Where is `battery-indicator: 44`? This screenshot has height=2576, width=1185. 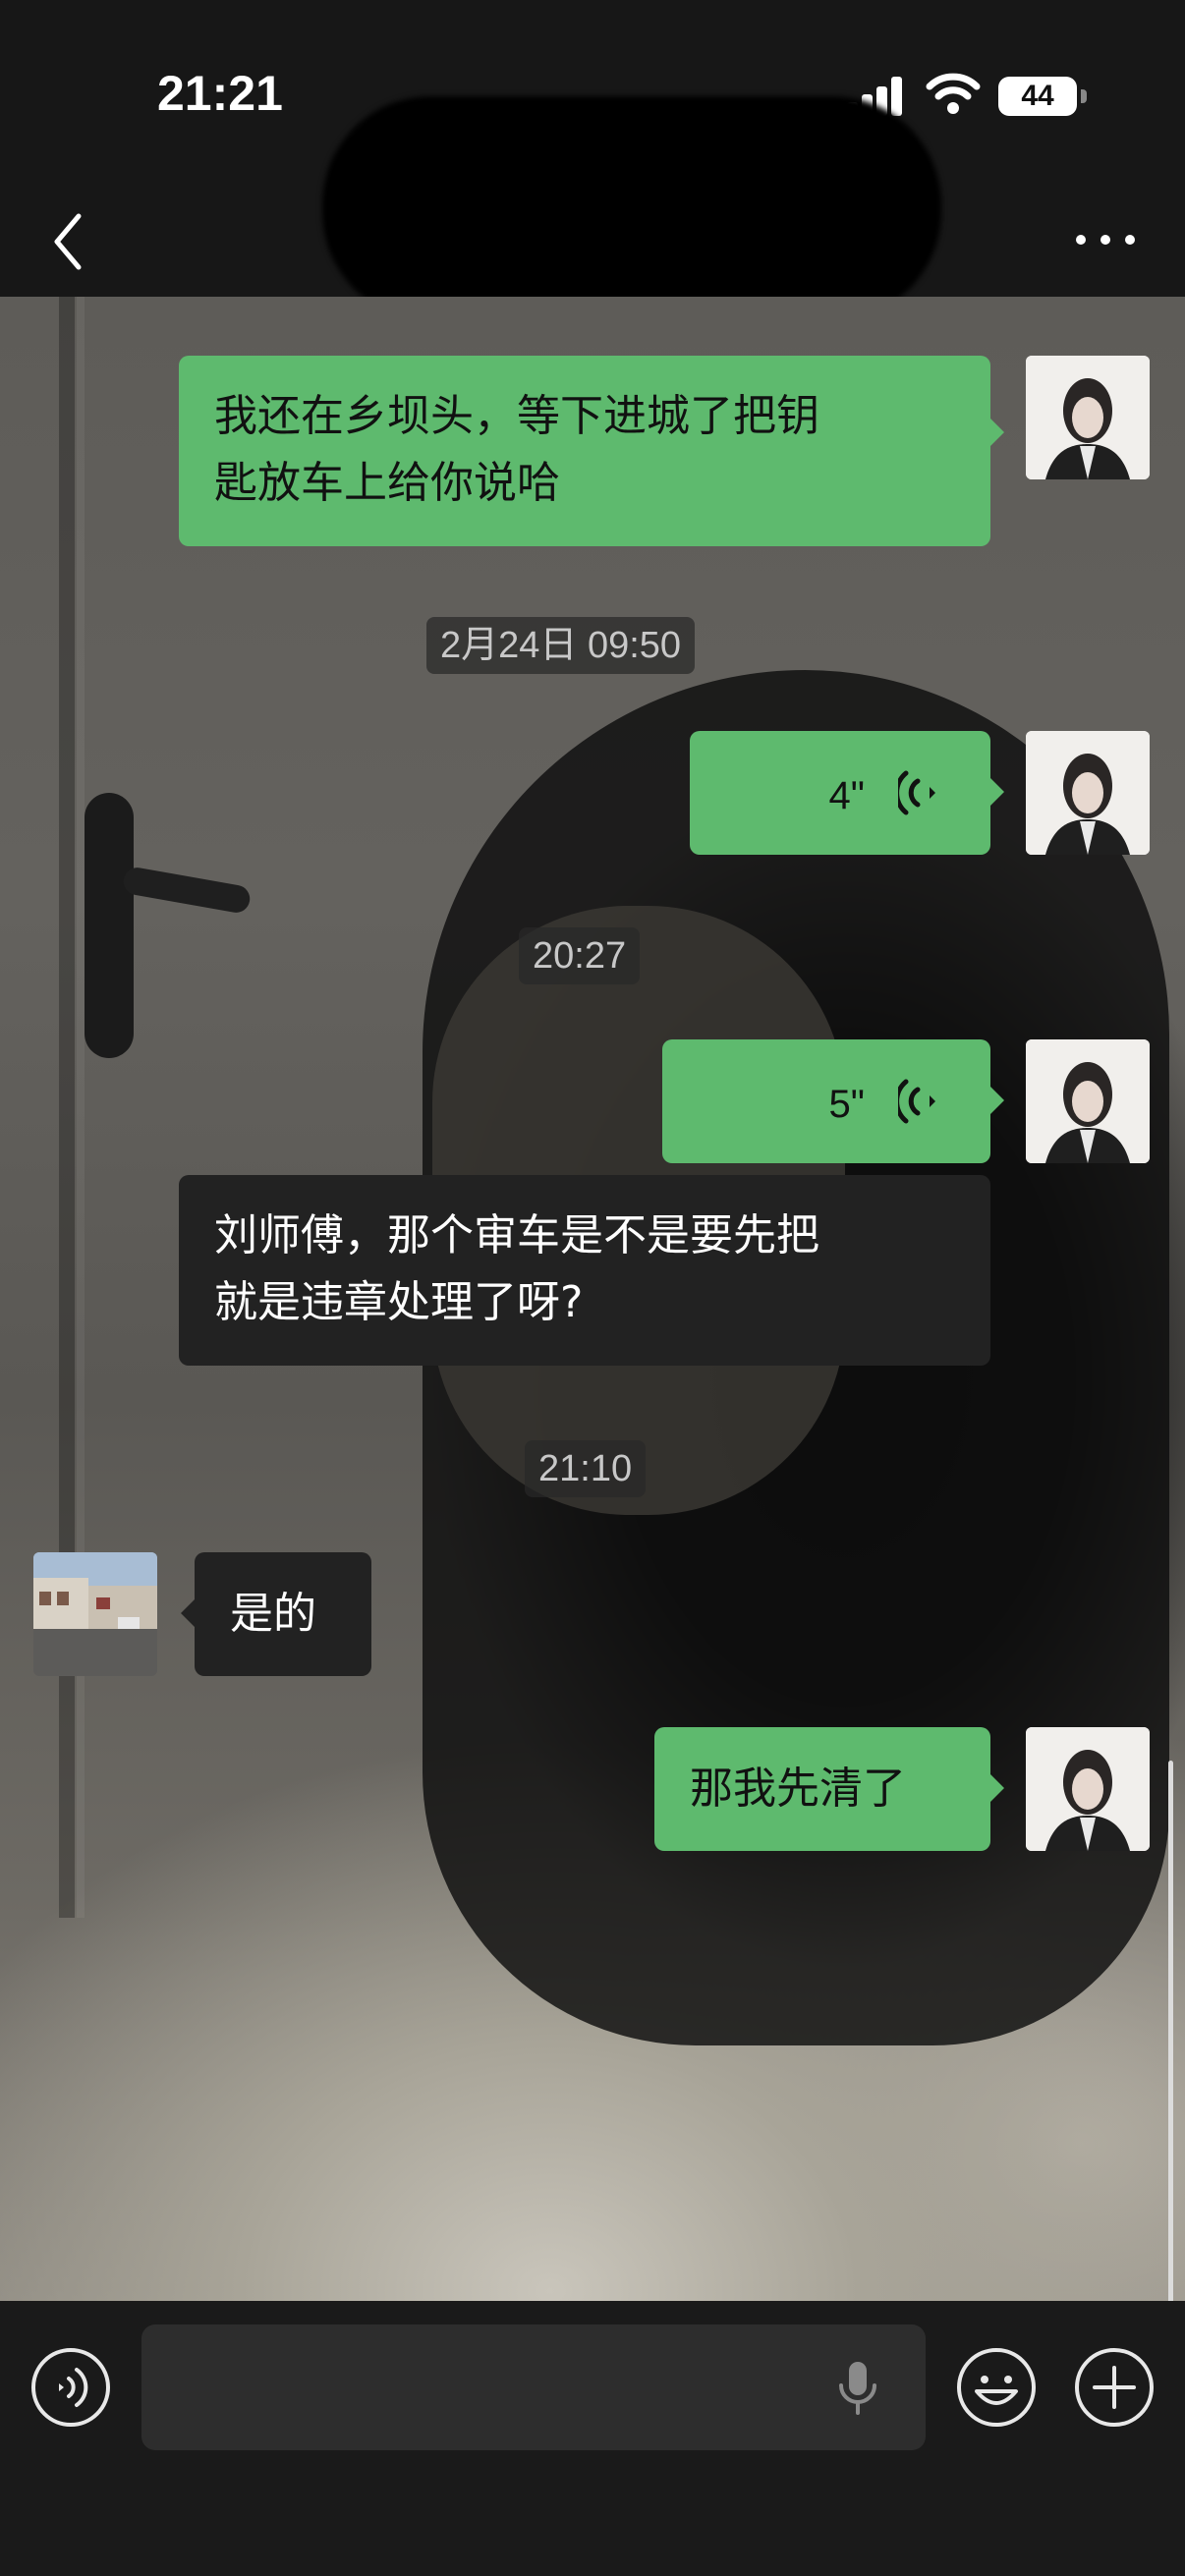
battery-indicator: 44 is located at coordinates (1038, 96).